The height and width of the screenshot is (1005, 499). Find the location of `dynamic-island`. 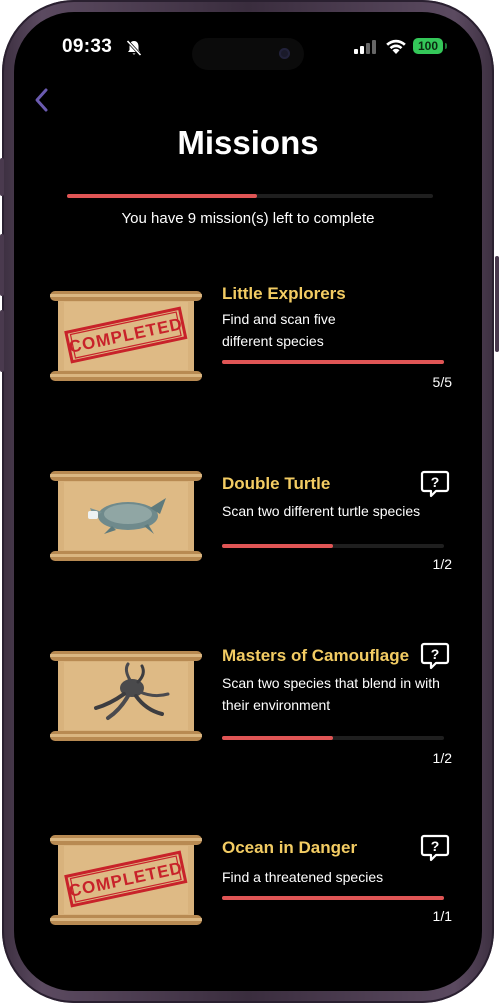

dynamic-island is located at coordinates (248, 54).